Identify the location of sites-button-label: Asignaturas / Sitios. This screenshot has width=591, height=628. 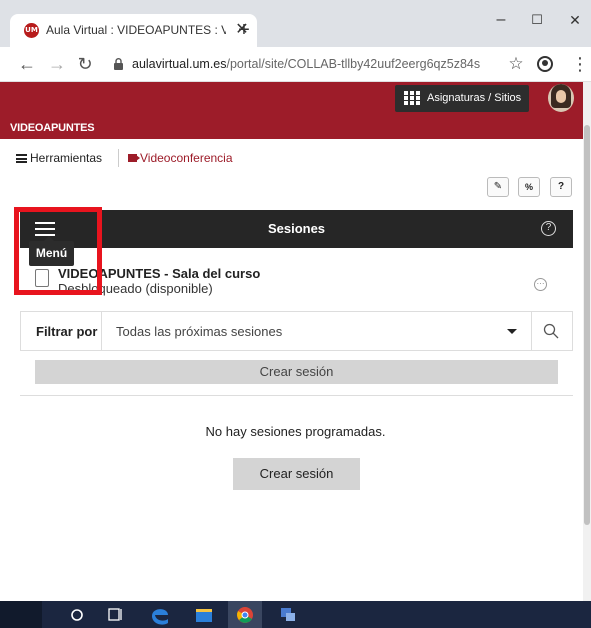
(474, 98).